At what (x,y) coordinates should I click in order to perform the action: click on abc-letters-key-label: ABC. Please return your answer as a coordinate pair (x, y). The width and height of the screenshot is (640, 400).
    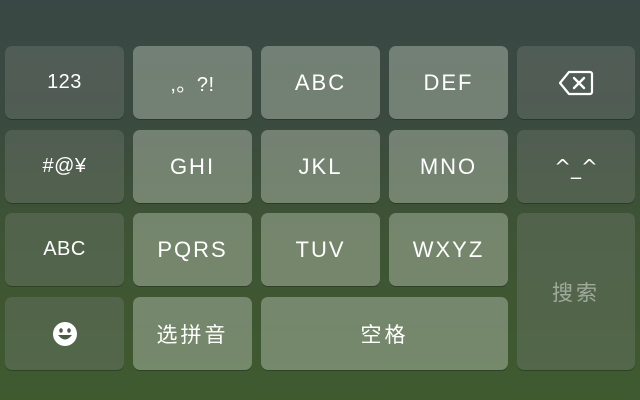
    Looking at the image, I should click on (320, 82).